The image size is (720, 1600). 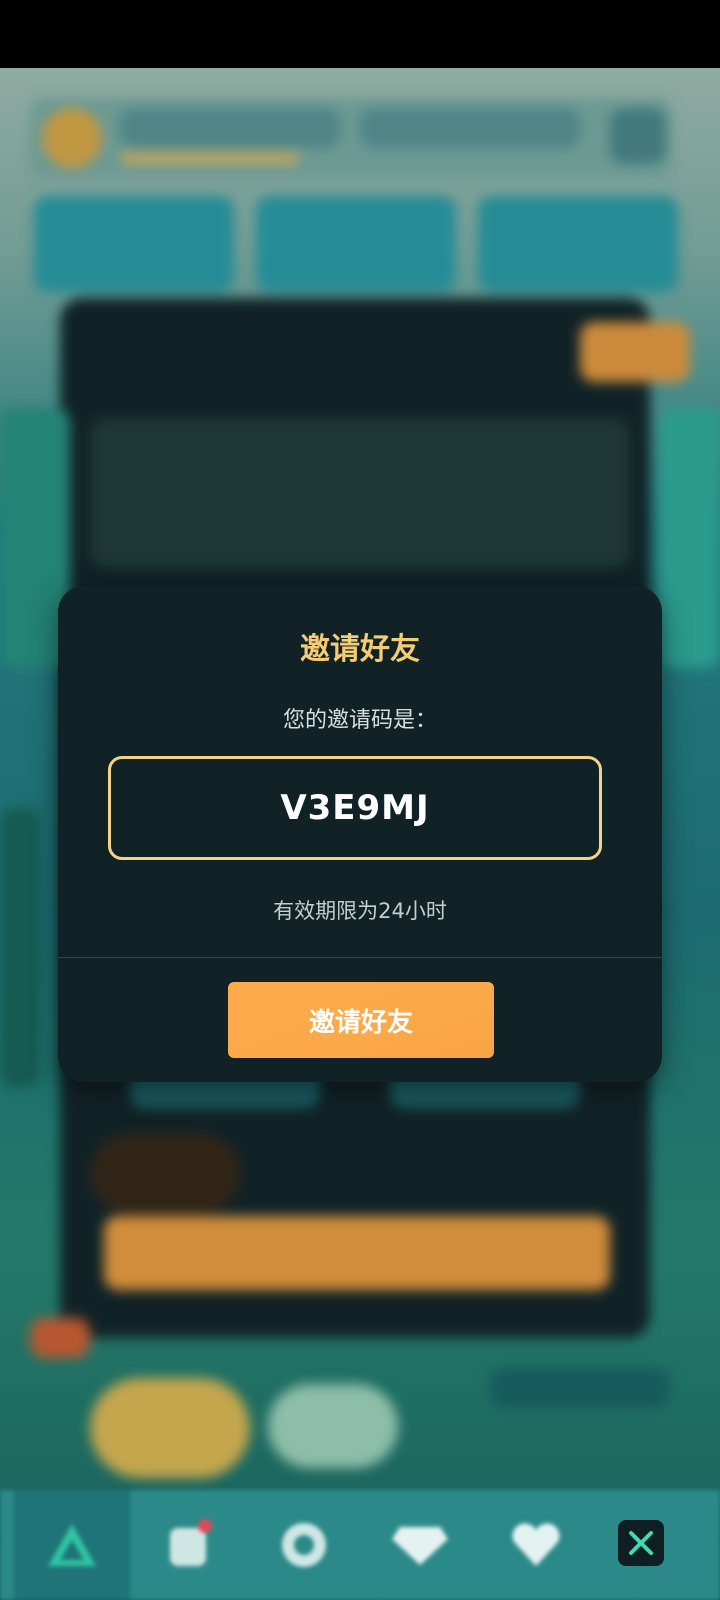 I want to click on nav-item-gem, so click(x=420, y=1545).